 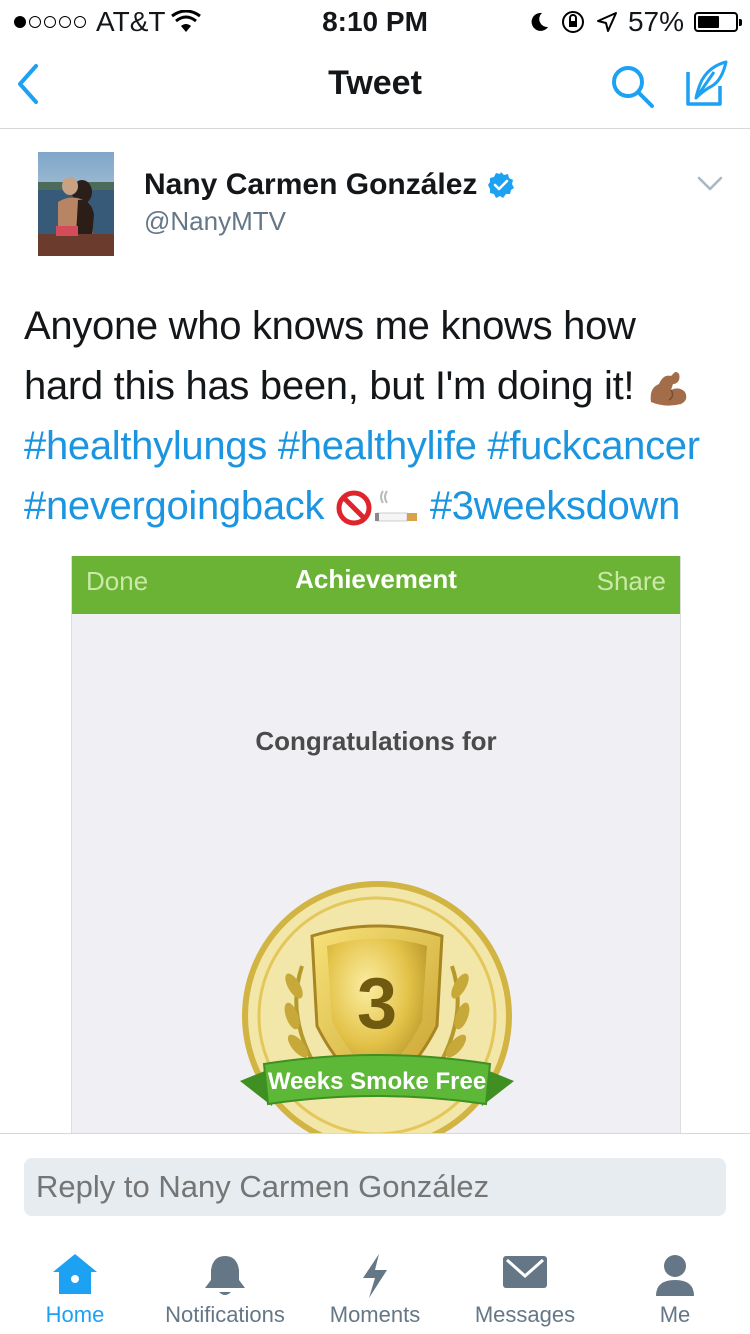 What do you see at coordinates (375, 20) in the screenshot?
I see `status-bar: AT&T 8:10 PM 57%` at bounding box center [375, 20].